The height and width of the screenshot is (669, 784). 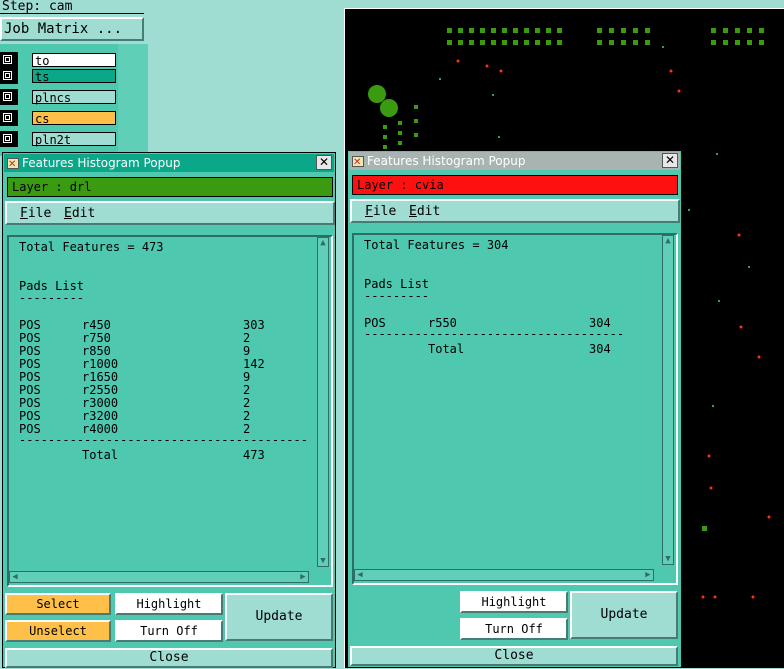 What do you see at coordinates (170, 187) in the screenshot?
I see `layer-indicator: Layer : drl` at bounding box center [170, 187].